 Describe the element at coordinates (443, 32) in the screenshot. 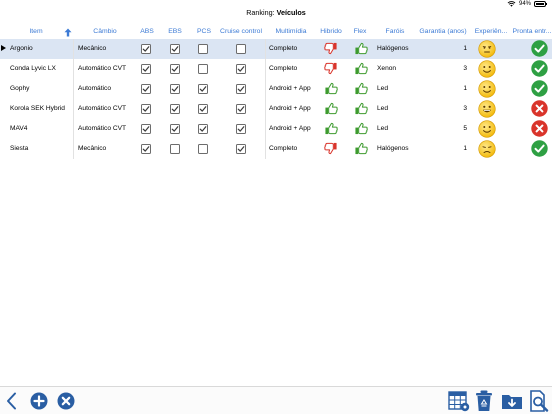

I see `column-header-garantia: Garantia (anos)` at that location.